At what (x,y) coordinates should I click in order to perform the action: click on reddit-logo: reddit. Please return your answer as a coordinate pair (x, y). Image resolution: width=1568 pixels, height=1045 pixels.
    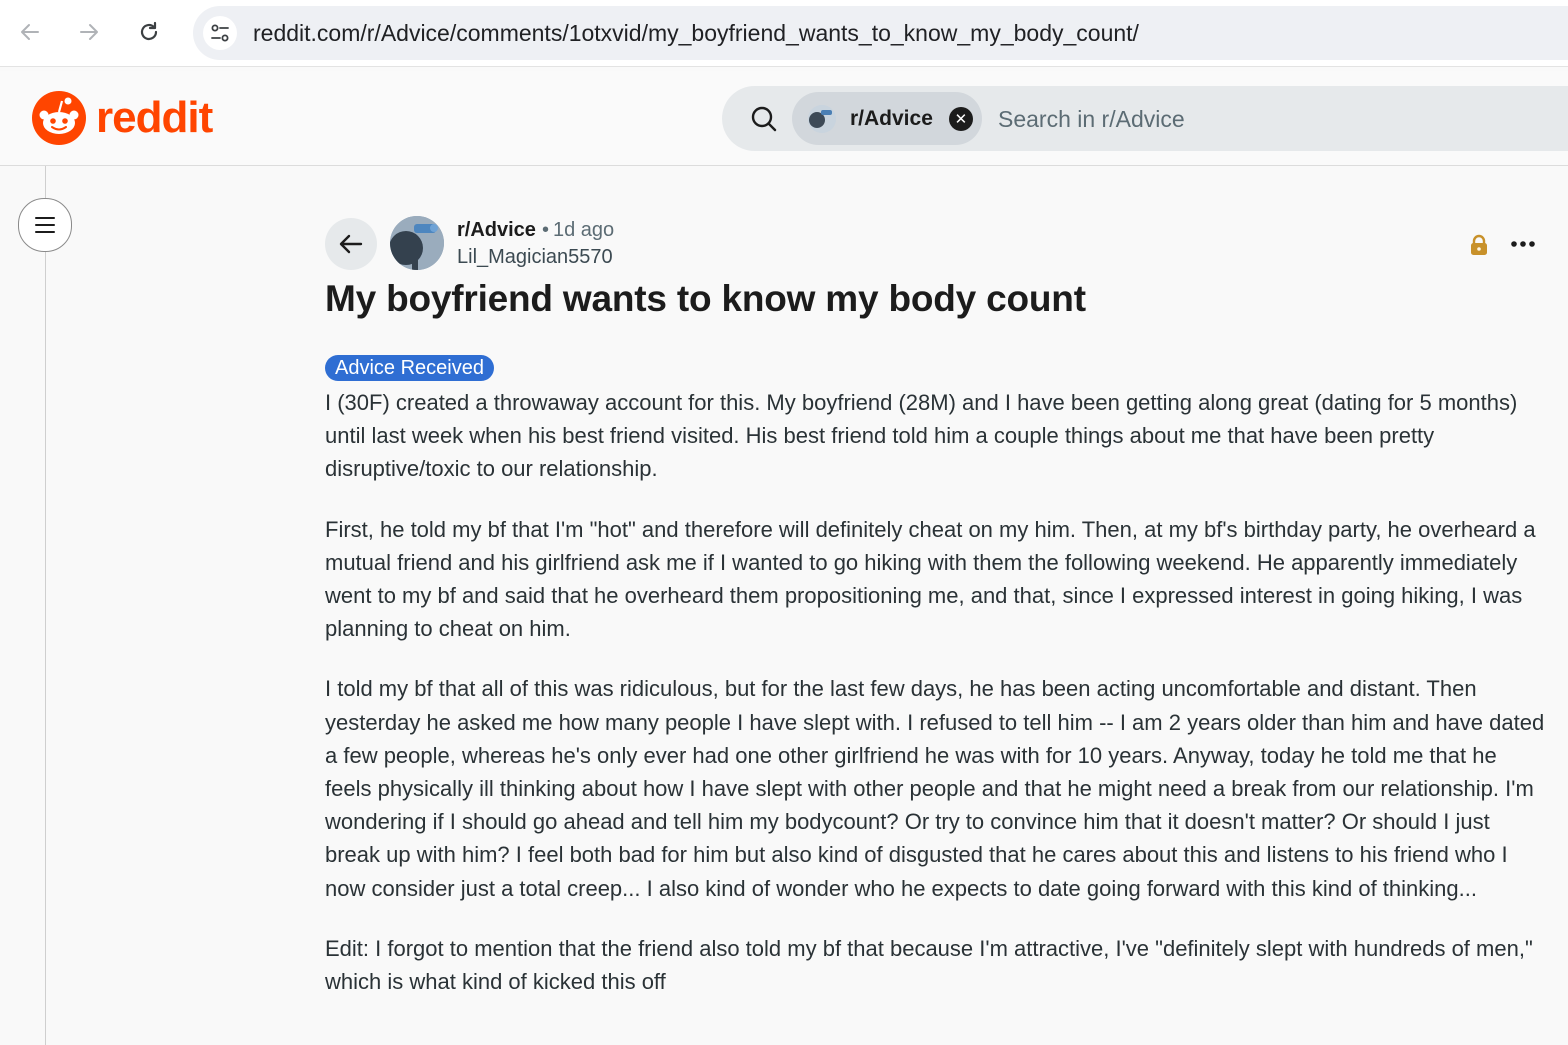
    Looking at the image, I should click on (122, 118).